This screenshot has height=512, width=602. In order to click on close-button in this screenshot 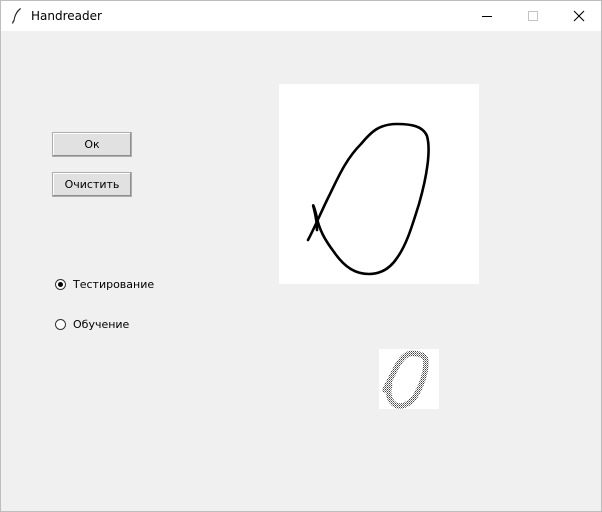, I will do `click(579, 16)`.